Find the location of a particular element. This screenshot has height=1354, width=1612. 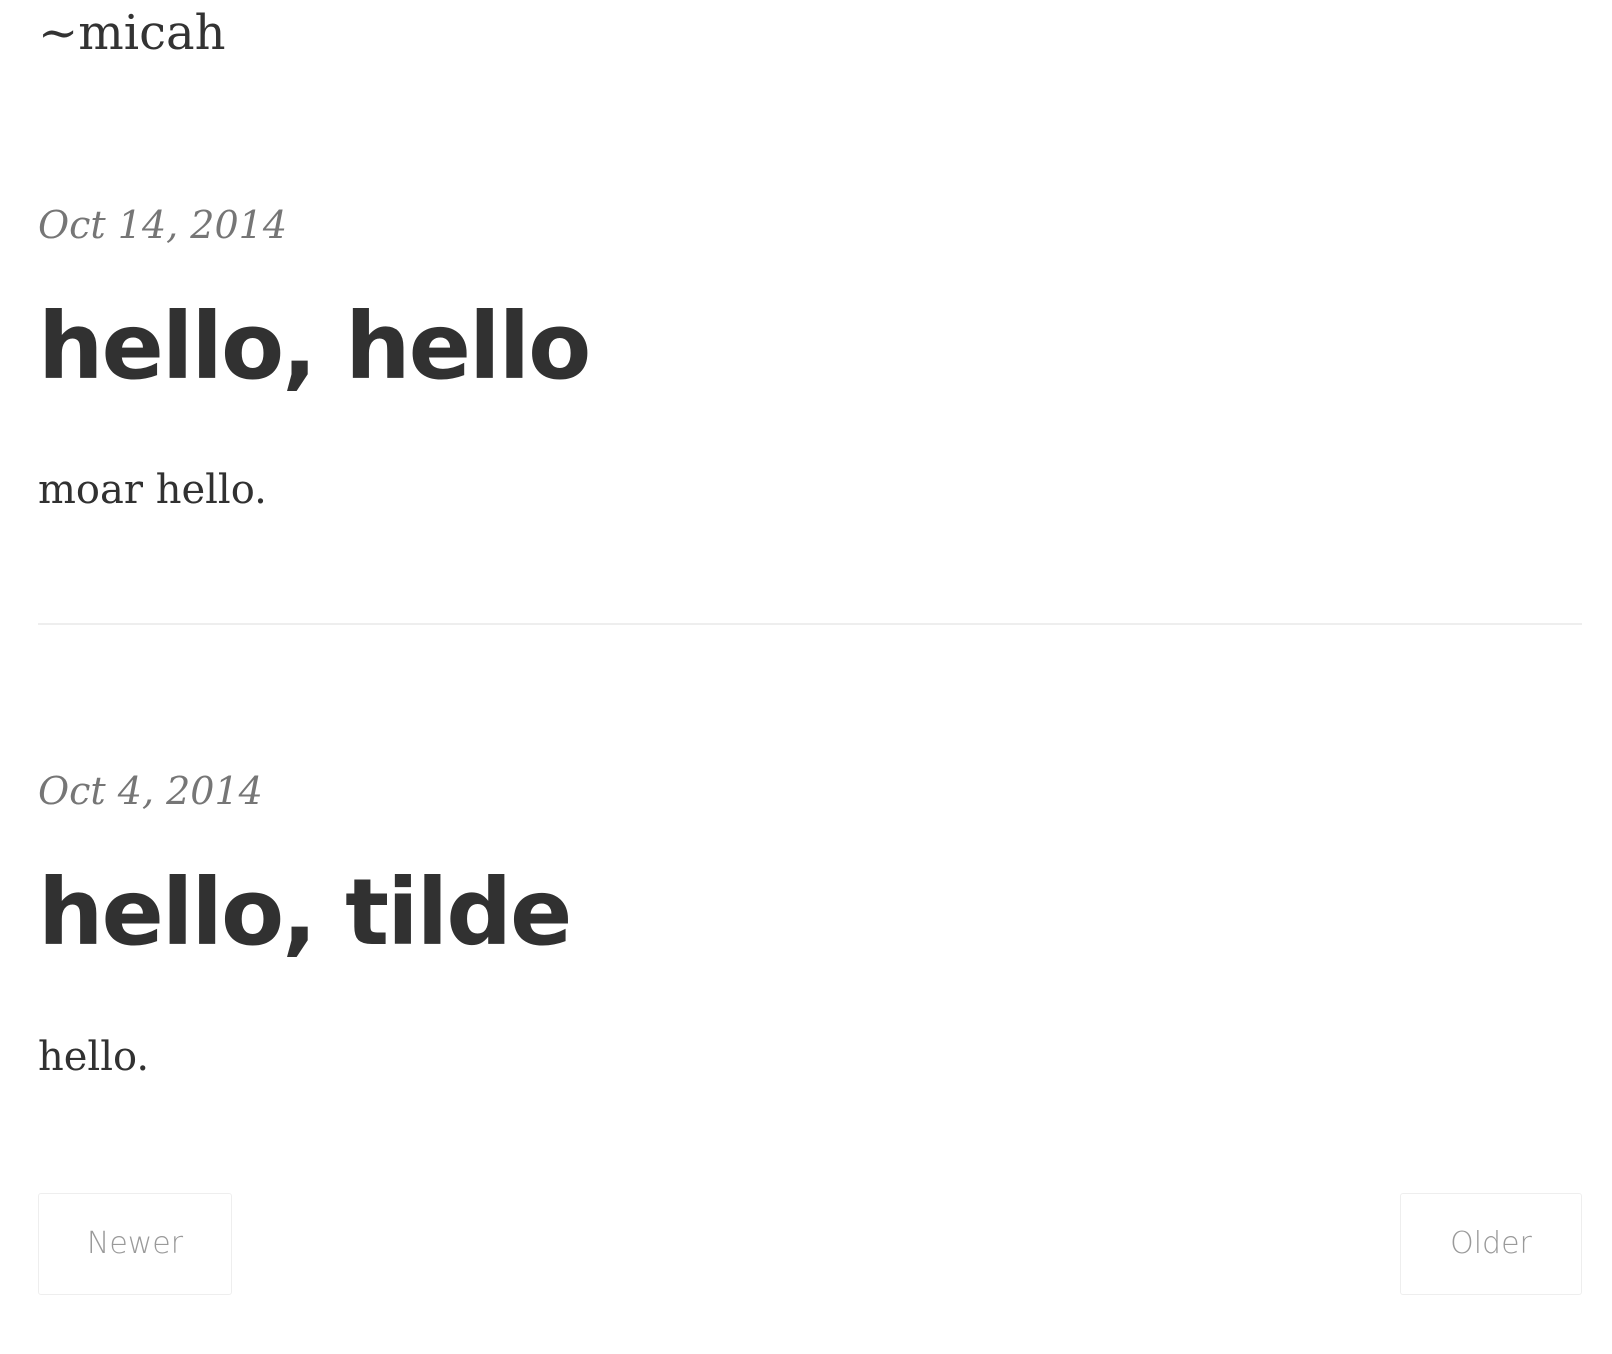

newer-button: Newer is located at coordinates (135, 1244).